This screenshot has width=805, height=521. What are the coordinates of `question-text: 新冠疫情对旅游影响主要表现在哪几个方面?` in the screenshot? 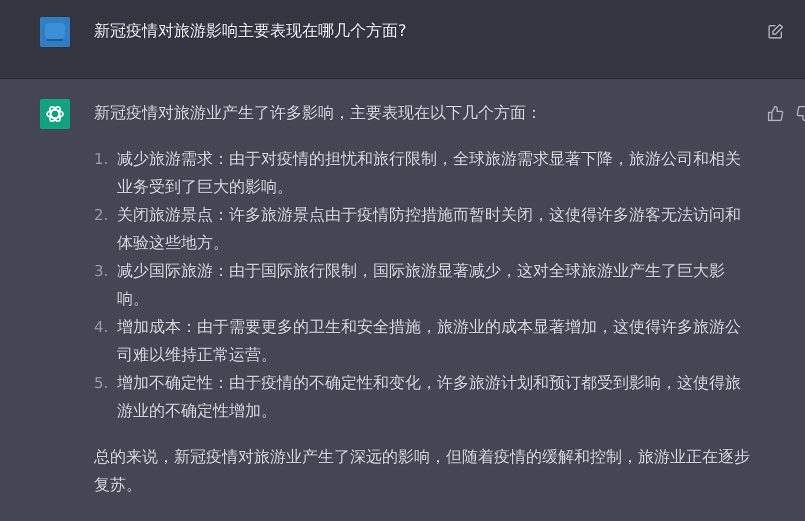 It's located at (251, 31).